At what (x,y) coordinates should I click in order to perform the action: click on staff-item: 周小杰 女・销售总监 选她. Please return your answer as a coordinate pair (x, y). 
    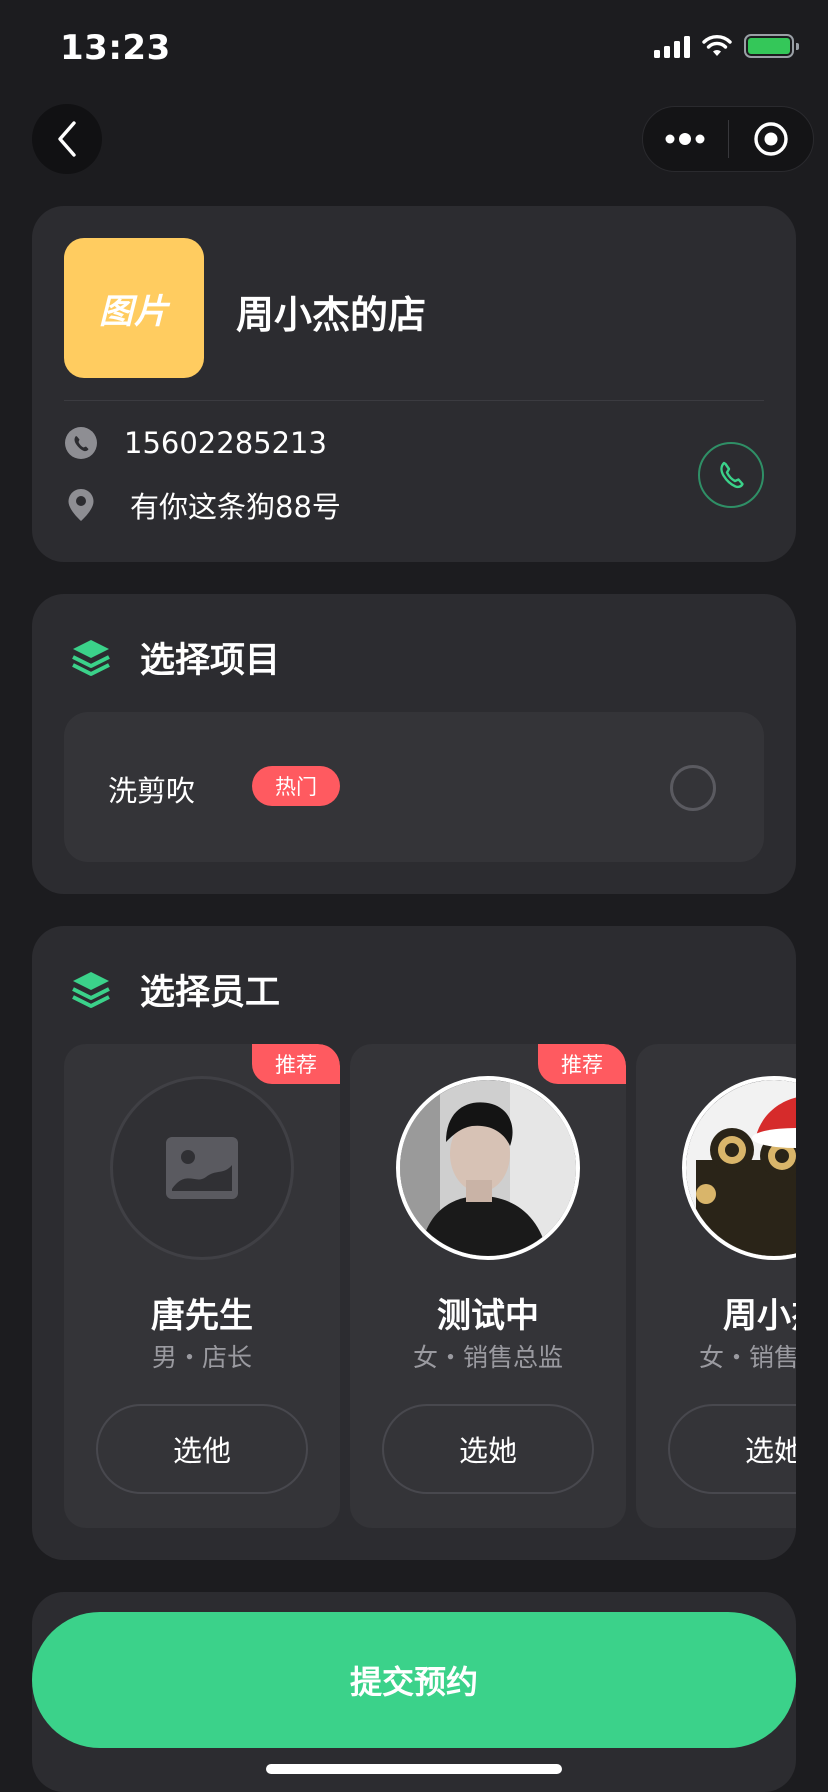
    Looking at the image, I should click on (716, 1286).